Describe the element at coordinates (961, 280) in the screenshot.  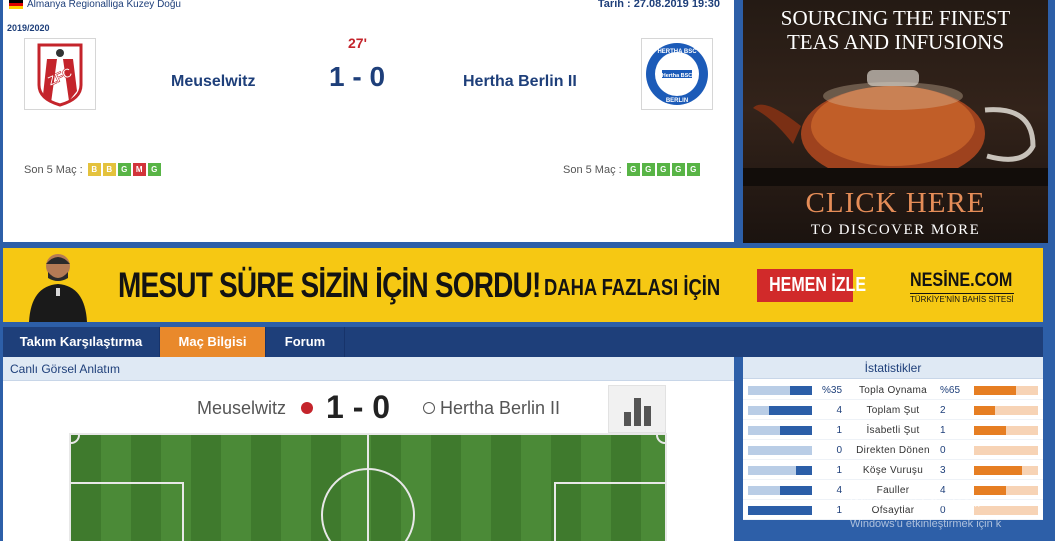
I see `nesine-logo: NESİNE.COM` at that location.